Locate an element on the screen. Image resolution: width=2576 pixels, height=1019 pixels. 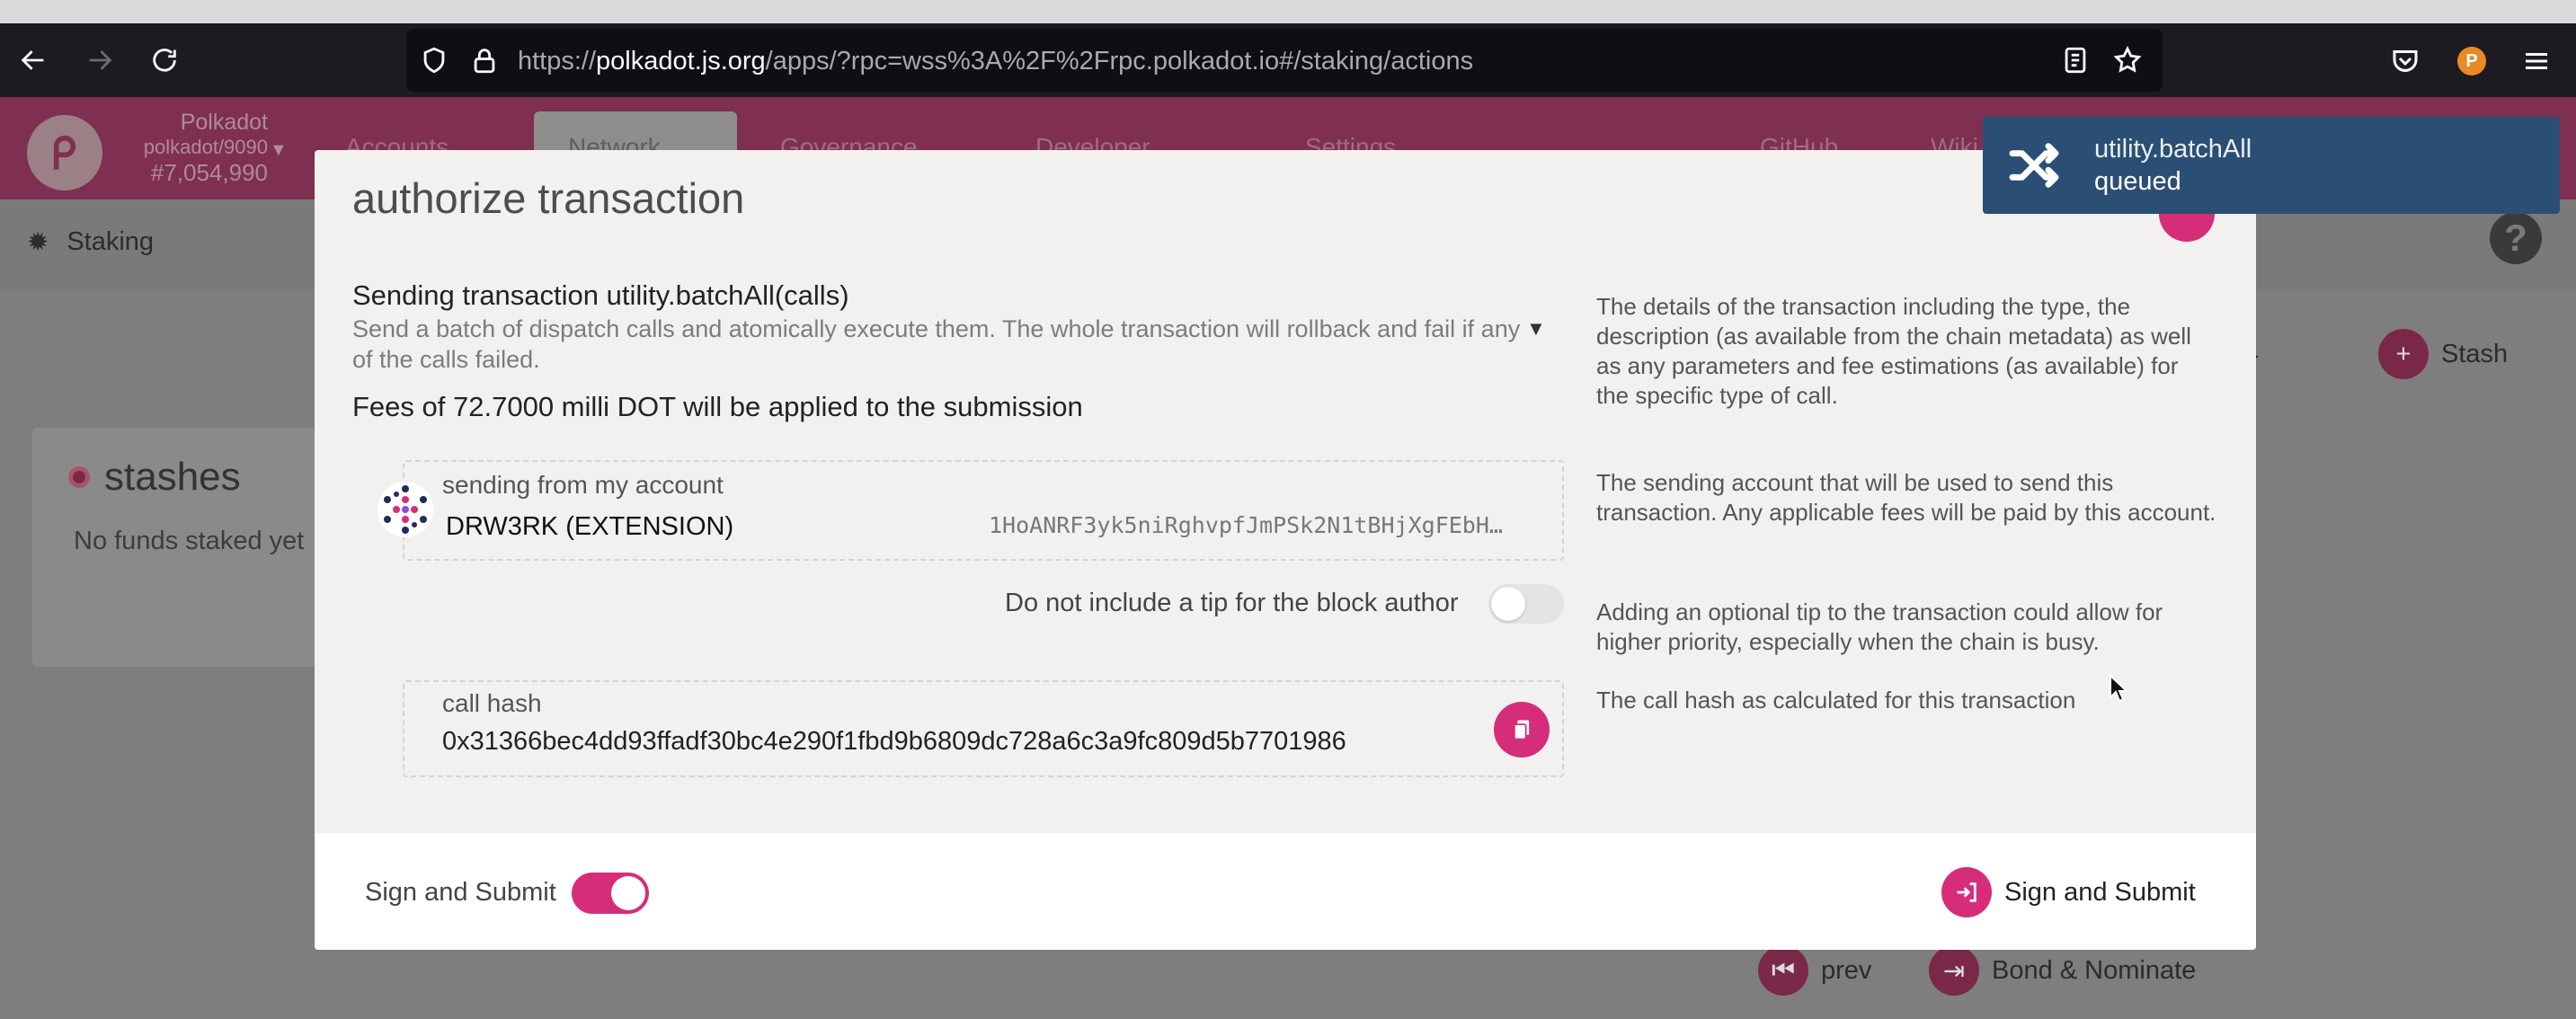
shuffle-icon is located at coordinates (2034, 165).